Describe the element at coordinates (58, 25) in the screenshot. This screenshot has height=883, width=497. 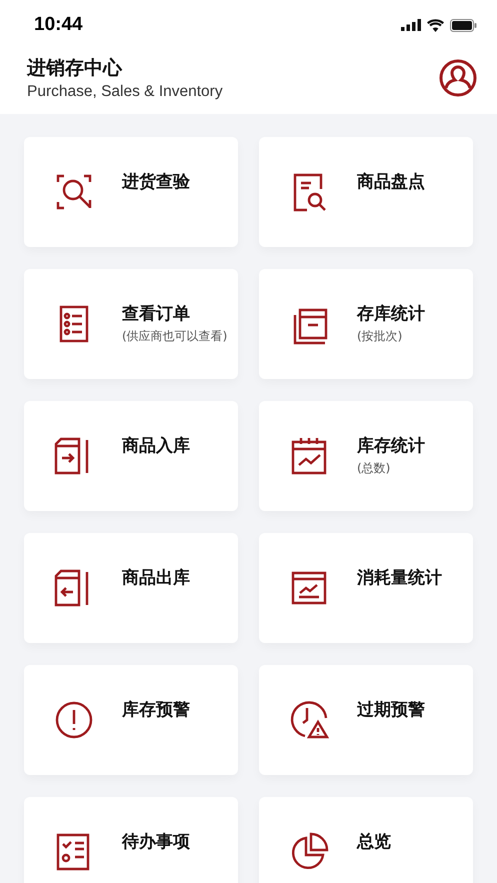
I see `status-time: 10:44` at that location.